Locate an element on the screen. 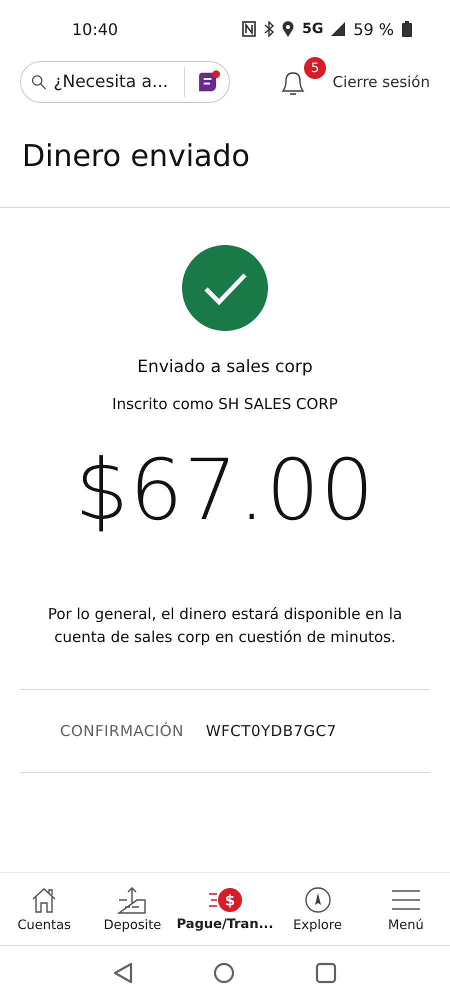  network-type: 5G is located at coordinates (313, 29).